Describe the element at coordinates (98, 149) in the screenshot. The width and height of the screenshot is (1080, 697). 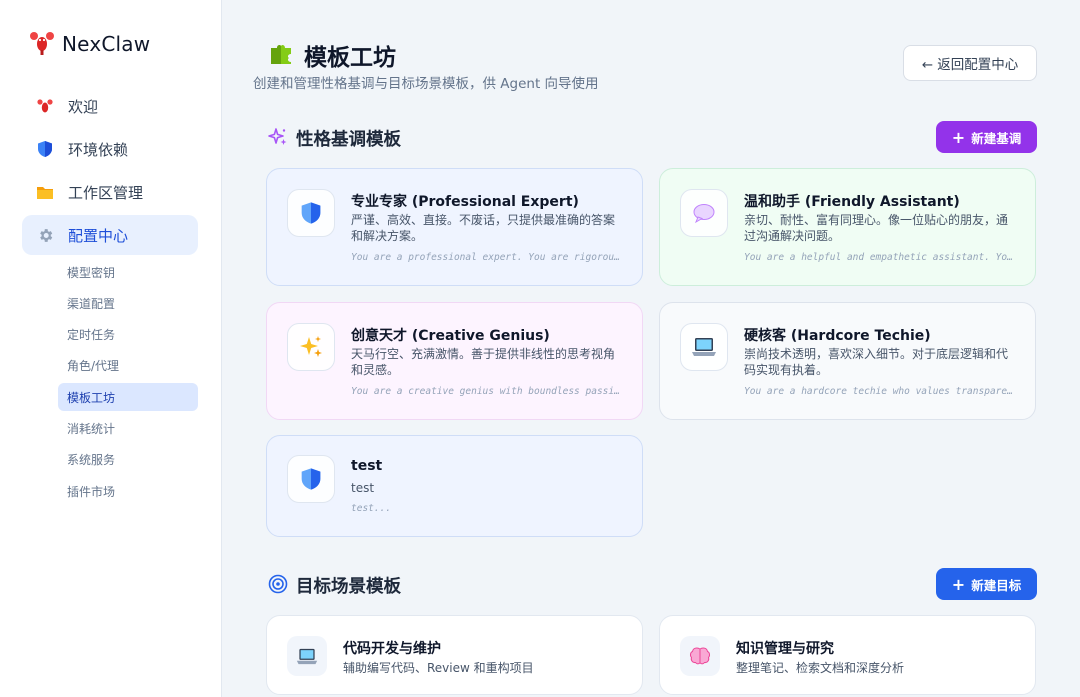
I see `sidebar-item-label: 环境依赖` at that location.